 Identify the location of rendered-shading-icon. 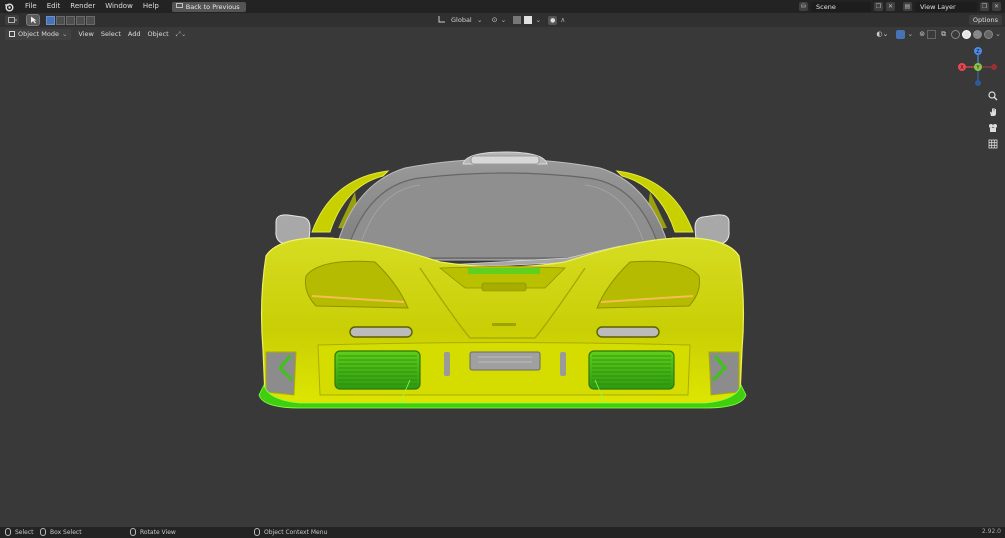
(989, 34).